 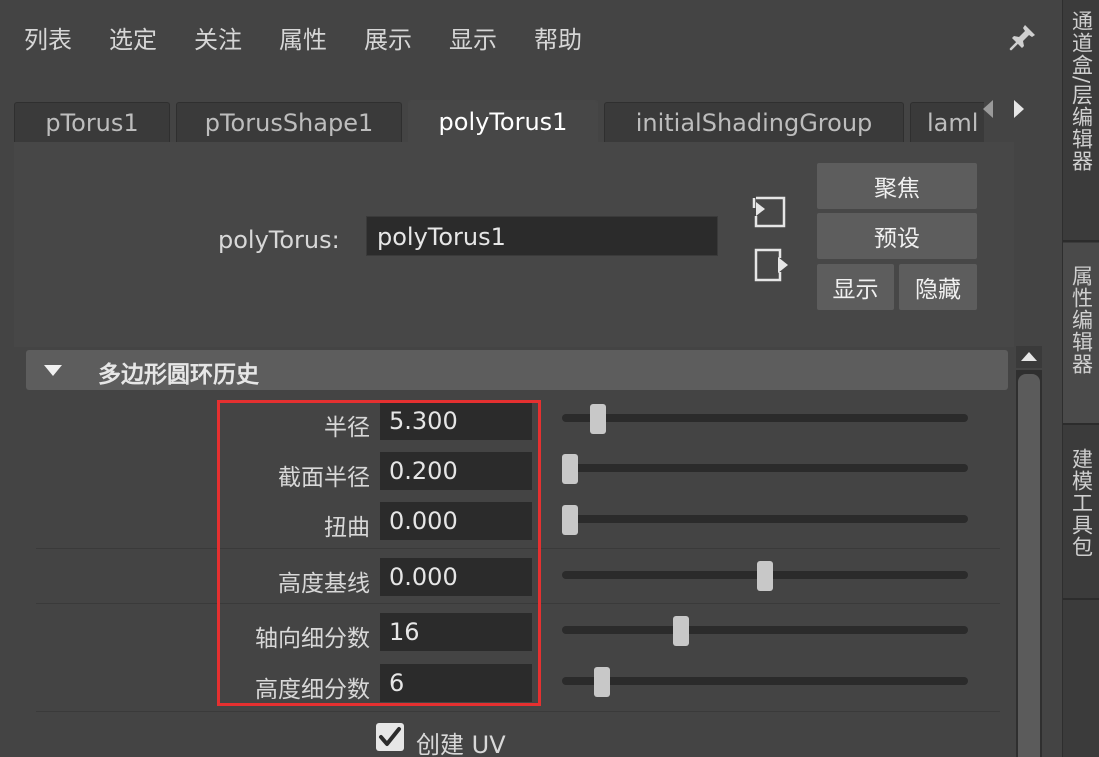 What do you see at coordinates (461, 744) in the screenshot?
I see `create-uv-label: 创建 UV` at bounding box center [461, 744].